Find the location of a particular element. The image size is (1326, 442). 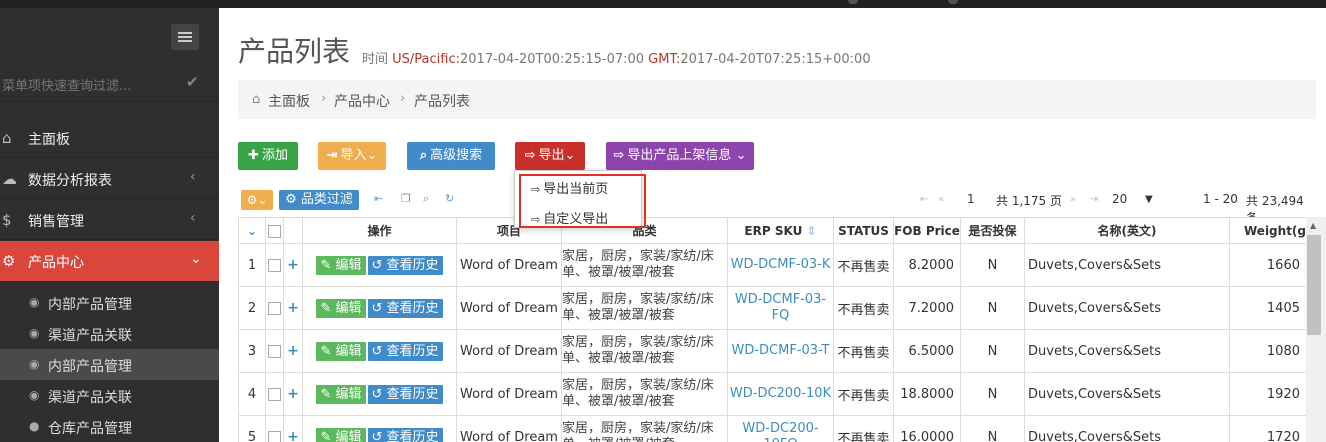

cell-erp-sku: WD-DCMF-03-K is located at coordinates (780, 265).